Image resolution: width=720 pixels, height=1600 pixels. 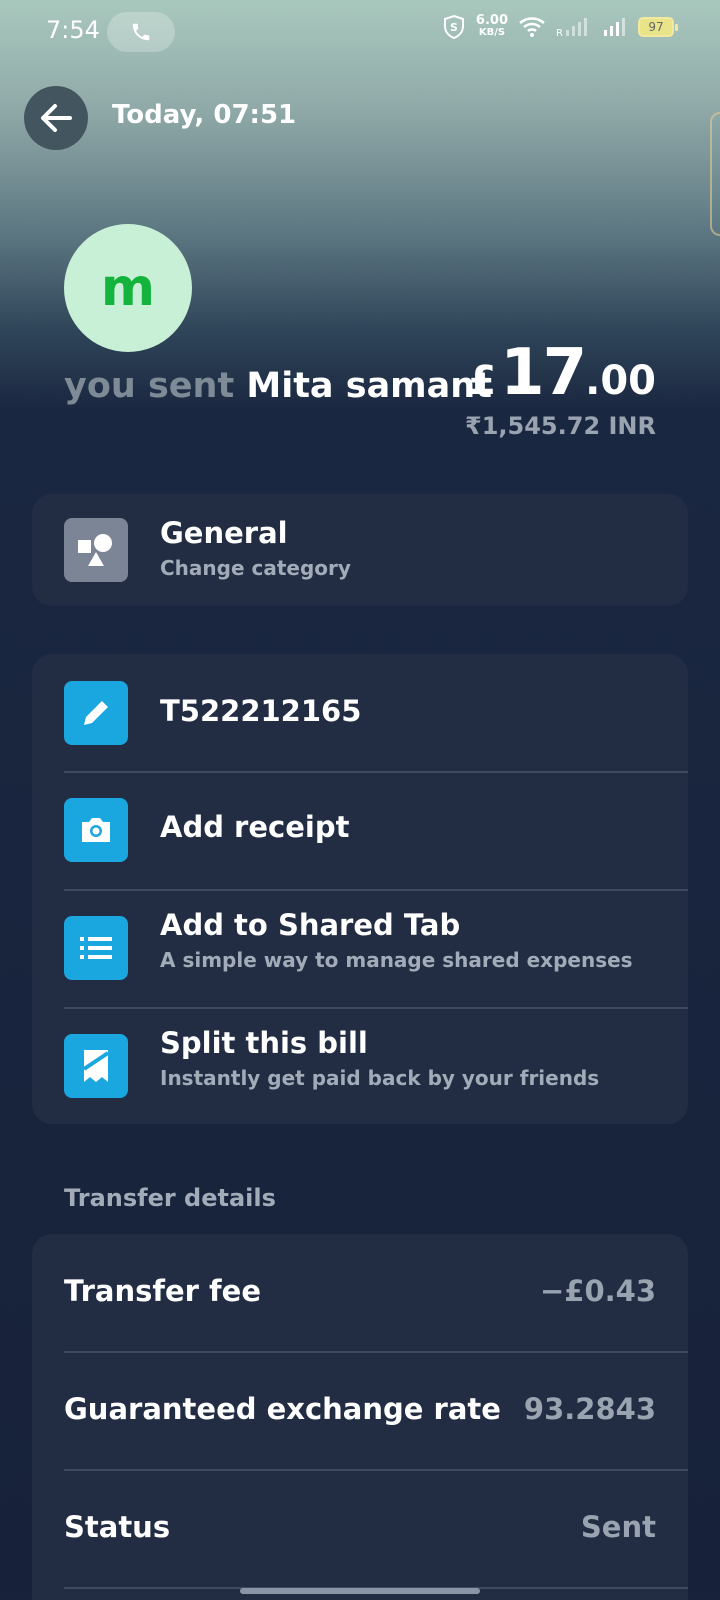 What do you see at coordinates (492, 32) in the screenshot?
I see `network-speed-unit: KB/S` at bounding box center [492, 32].